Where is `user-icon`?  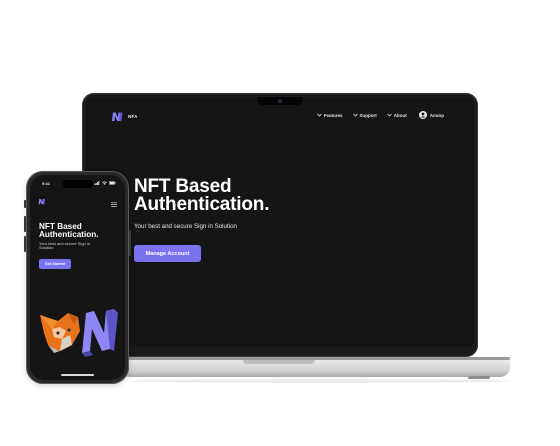
user-icon is located at coordinates (422, 115).